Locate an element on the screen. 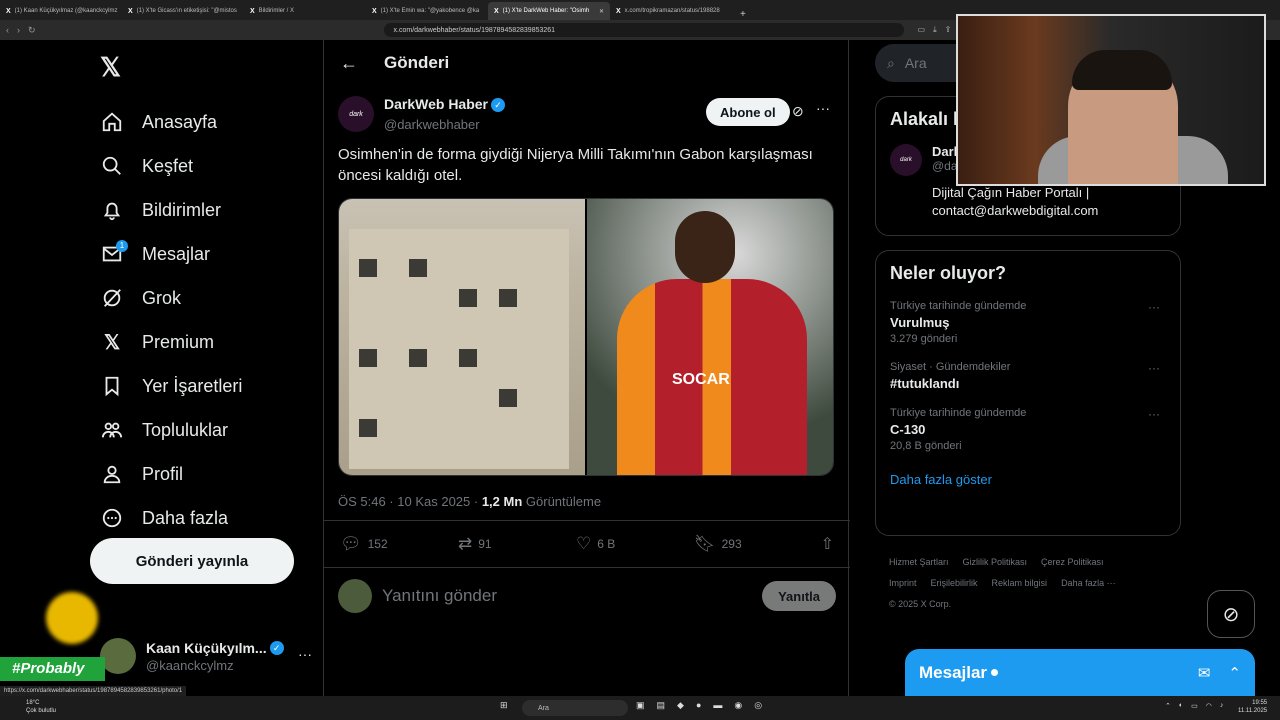  sidebar-item-messages: 1 Mesajlar is located at coordinates (171, 254).